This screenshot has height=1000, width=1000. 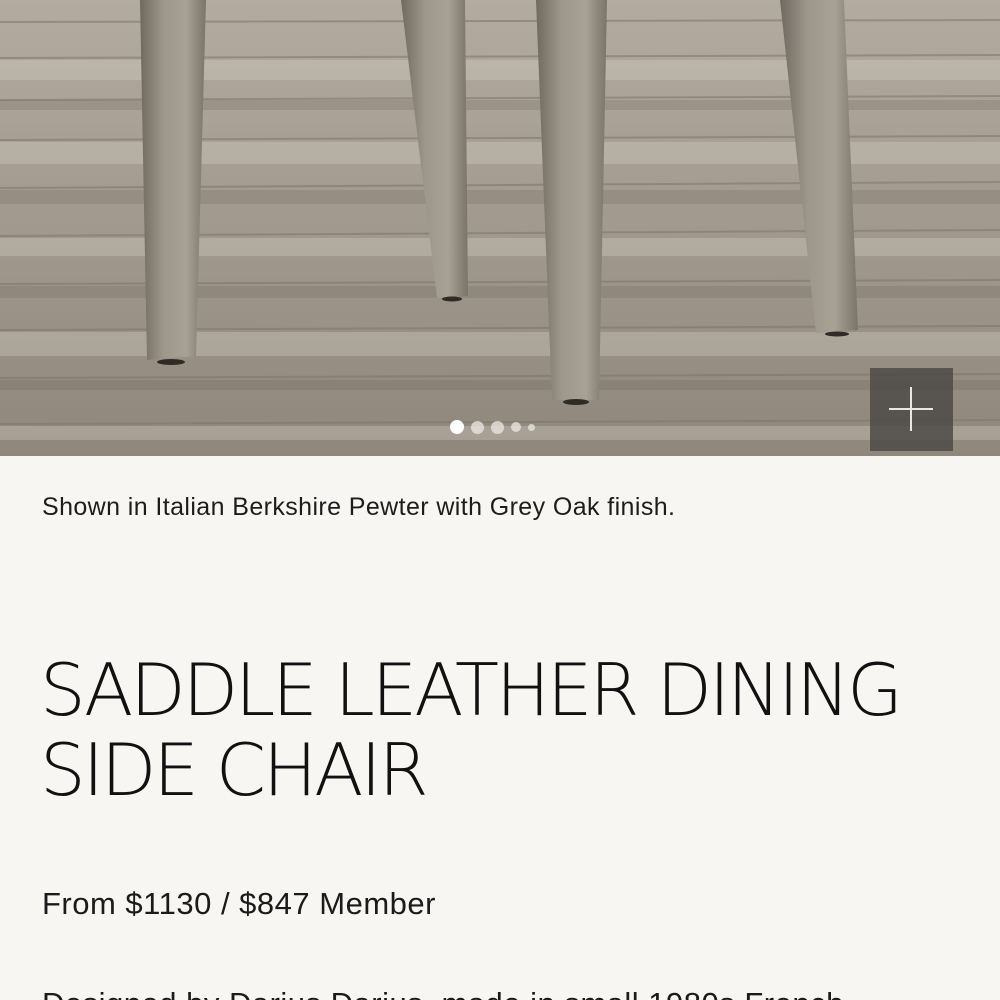 I want to click on product-title: SADDLE LEATHER DINING SIDE CHAIR, so click(x=500, y=730).